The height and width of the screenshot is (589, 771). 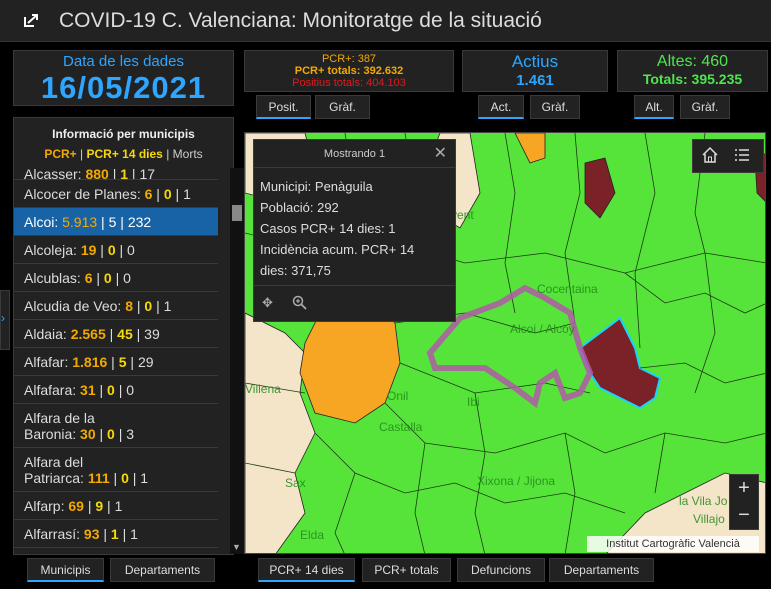 I want to click on list-item: Alfafara: 31 | 0 | 0, so click(x=116, y=390).